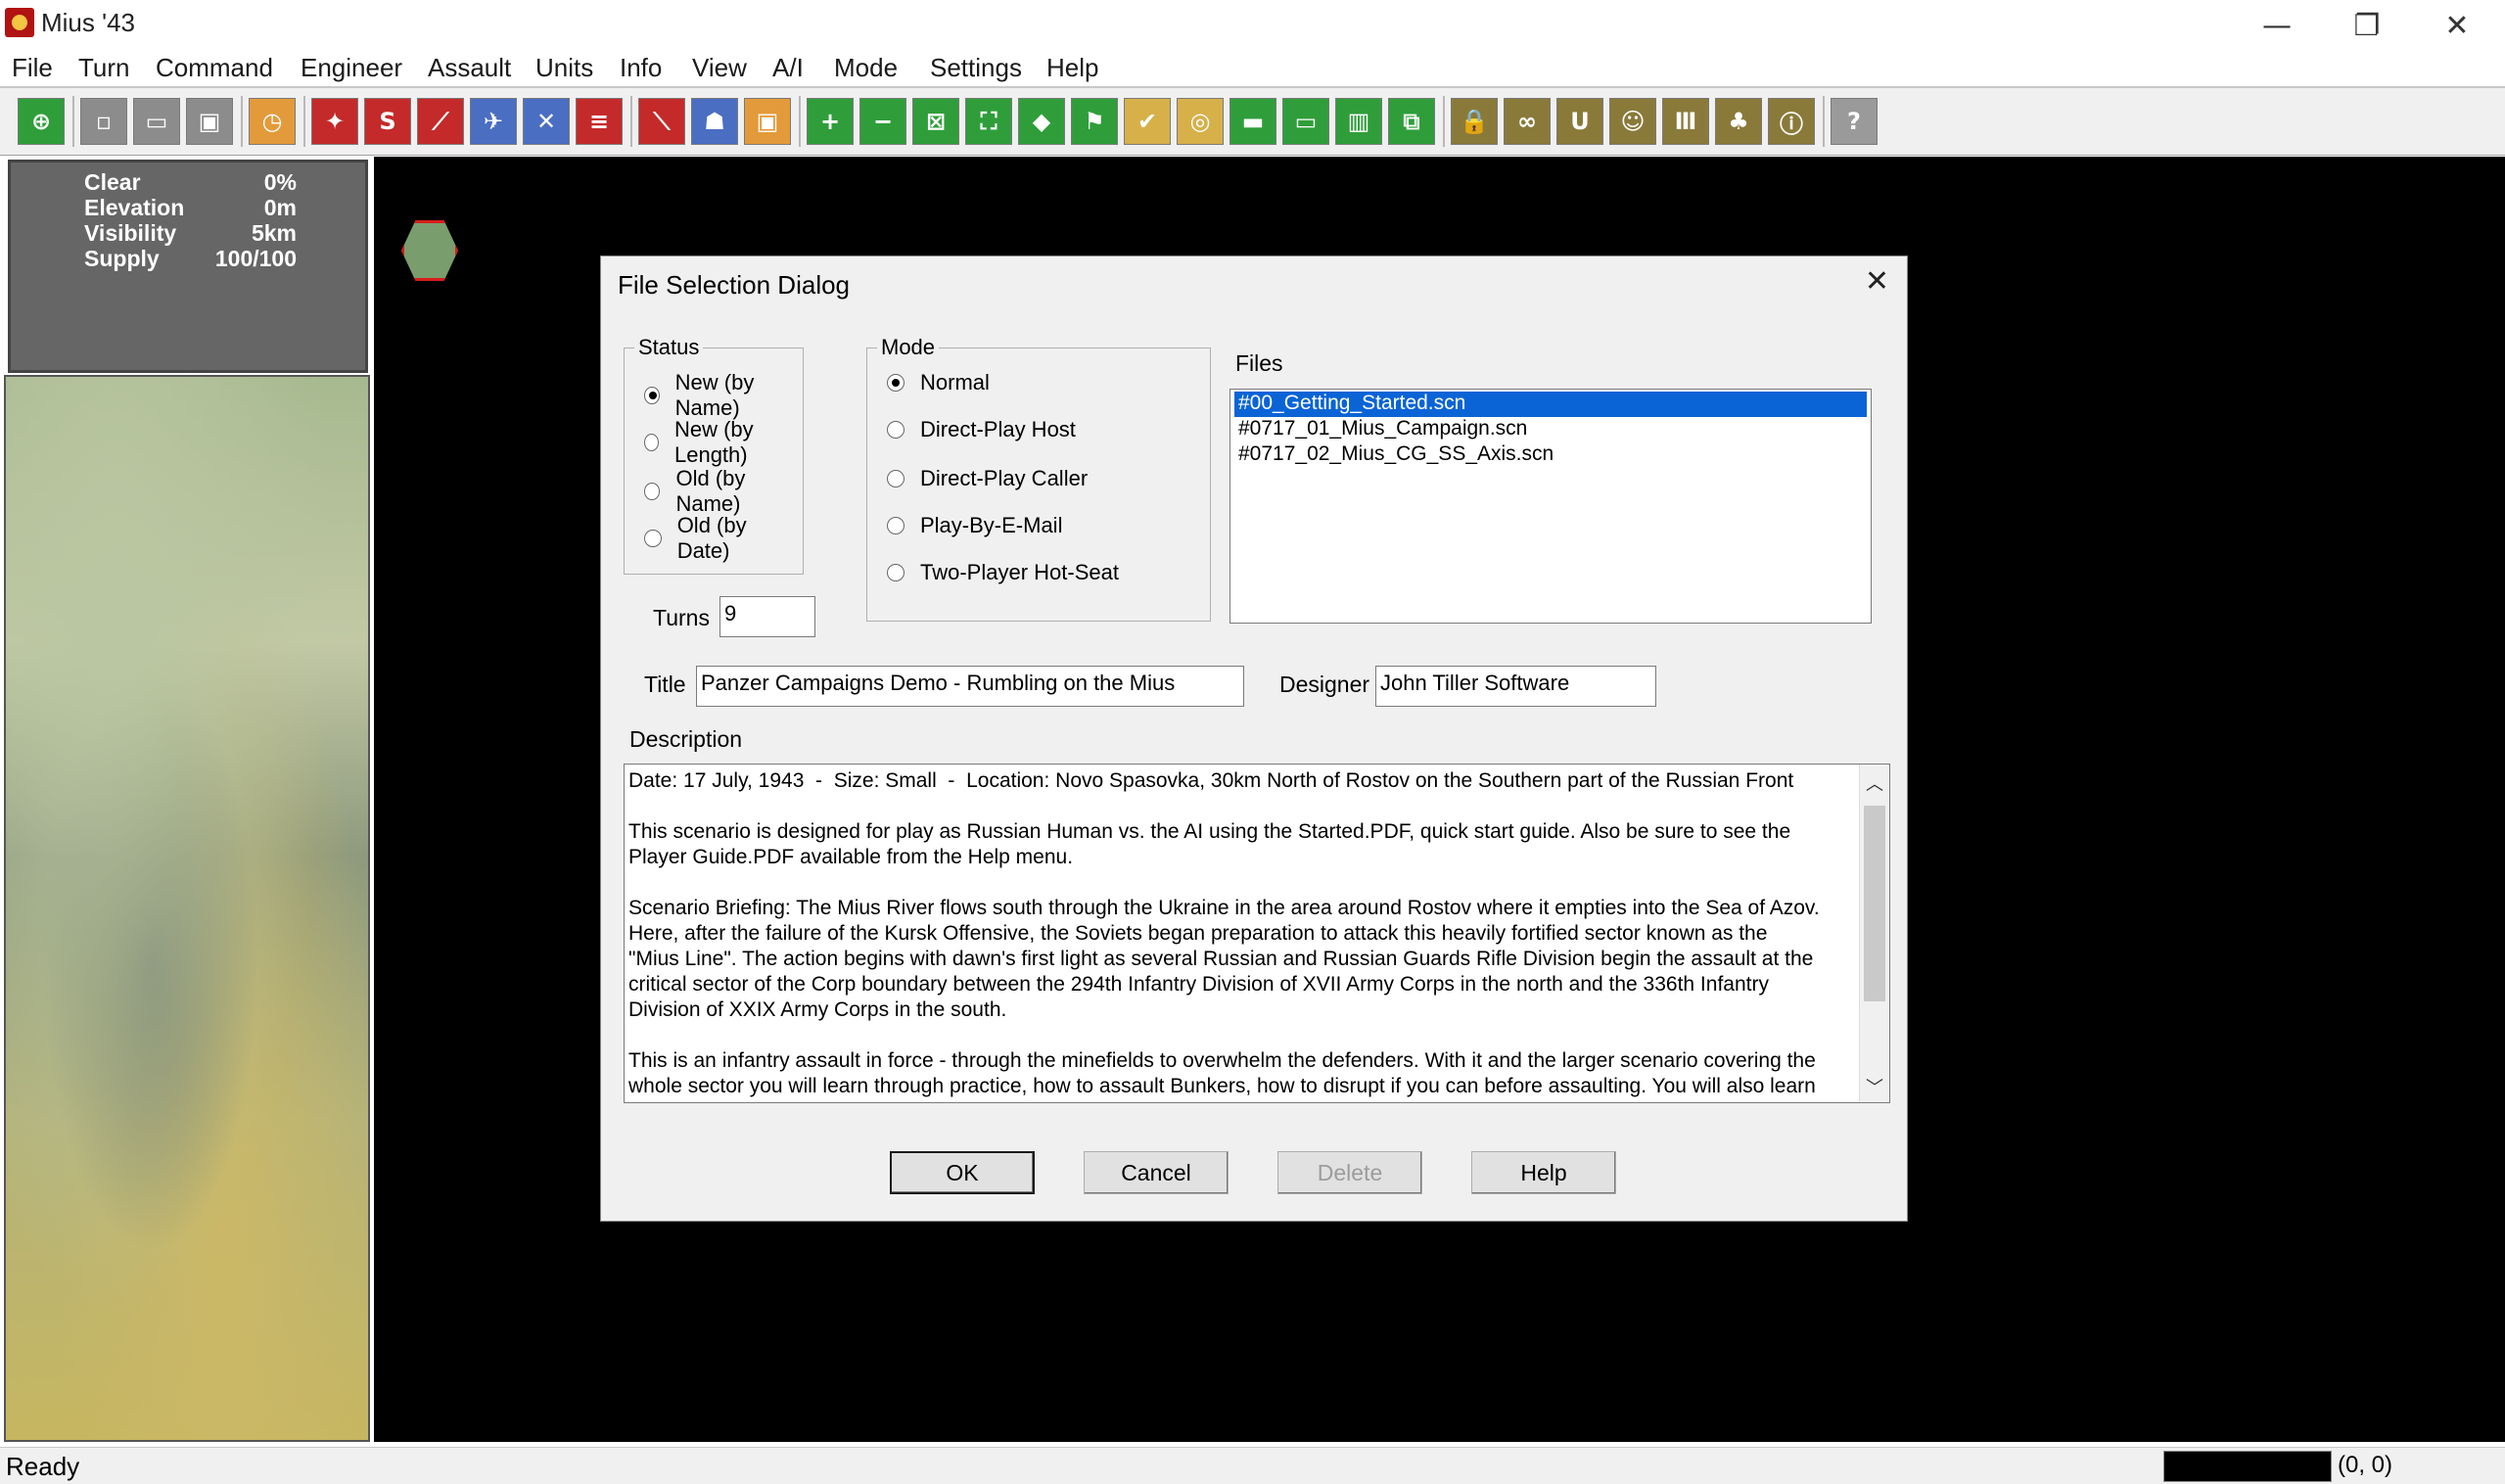  Describe the element at coordinates (387, 121) in the screenshot. I see `s-icon: S` at that location.